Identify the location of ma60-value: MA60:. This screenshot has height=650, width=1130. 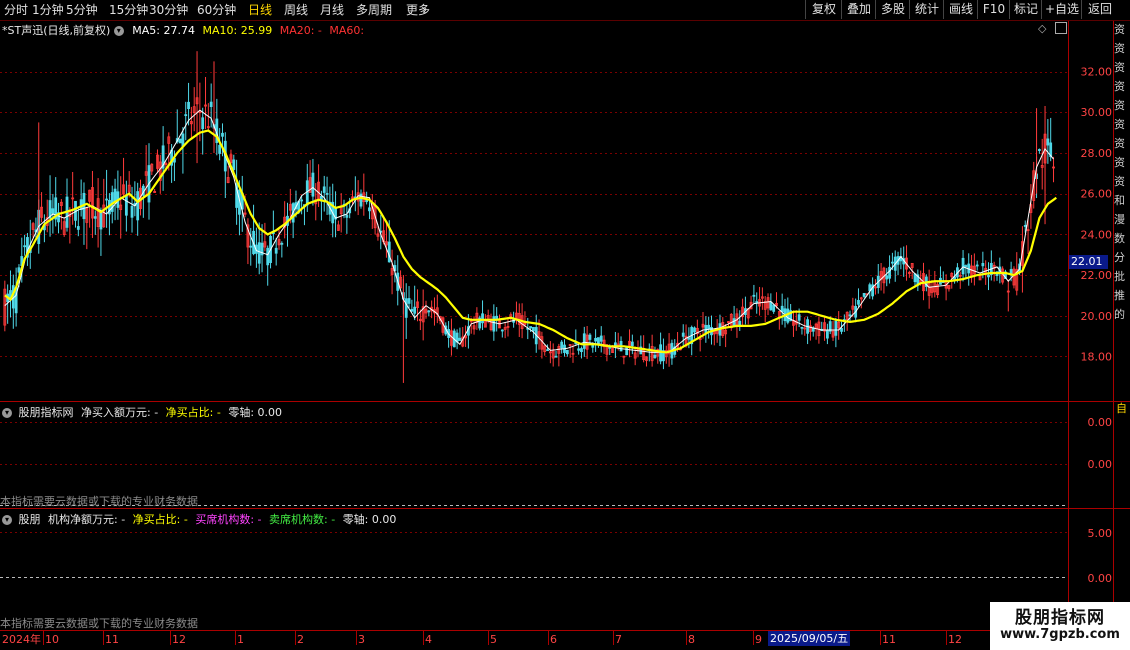
(347, 30).